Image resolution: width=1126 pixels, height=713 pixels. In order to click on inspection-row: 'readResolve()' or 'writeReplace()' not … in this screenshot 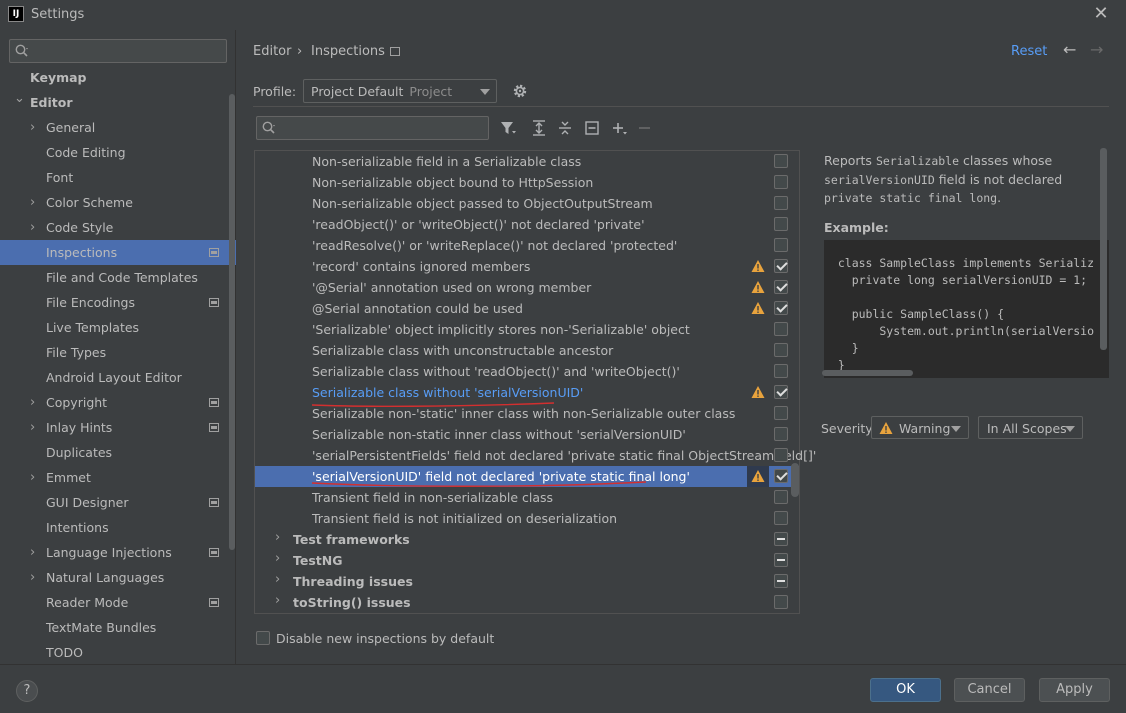, I will do `click(527, 245)`.